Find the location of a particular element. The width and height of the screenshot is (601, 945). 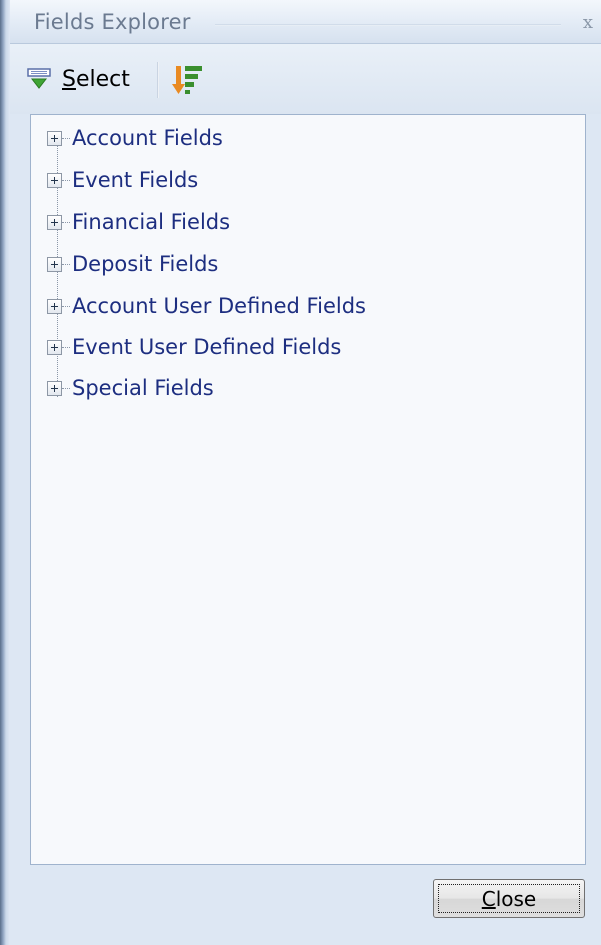

tree-item-label: Event User Defined Fields is located at coordinates (207, 347).